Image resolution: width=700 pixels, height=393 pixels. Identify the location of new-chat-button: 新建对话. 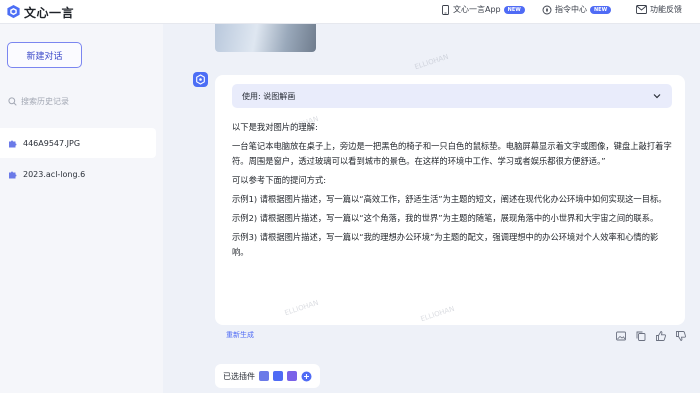
(44, 55).